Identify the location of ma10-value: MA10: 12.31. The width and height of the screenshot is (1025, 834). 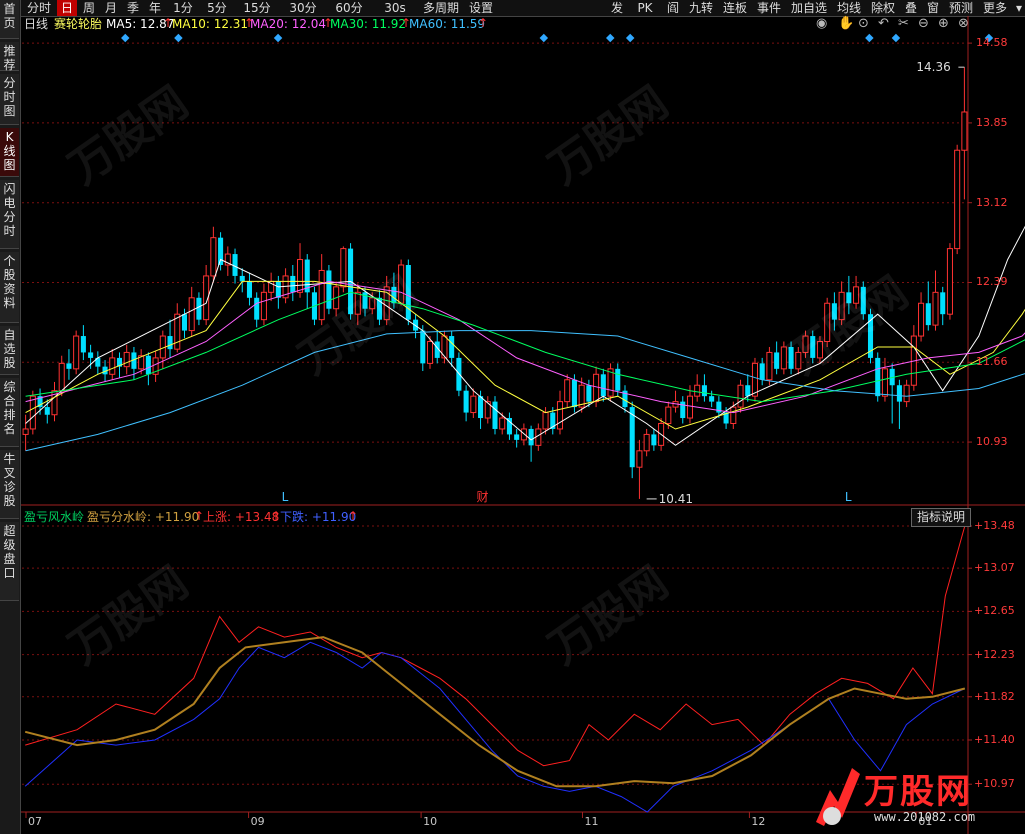
(210, 24).